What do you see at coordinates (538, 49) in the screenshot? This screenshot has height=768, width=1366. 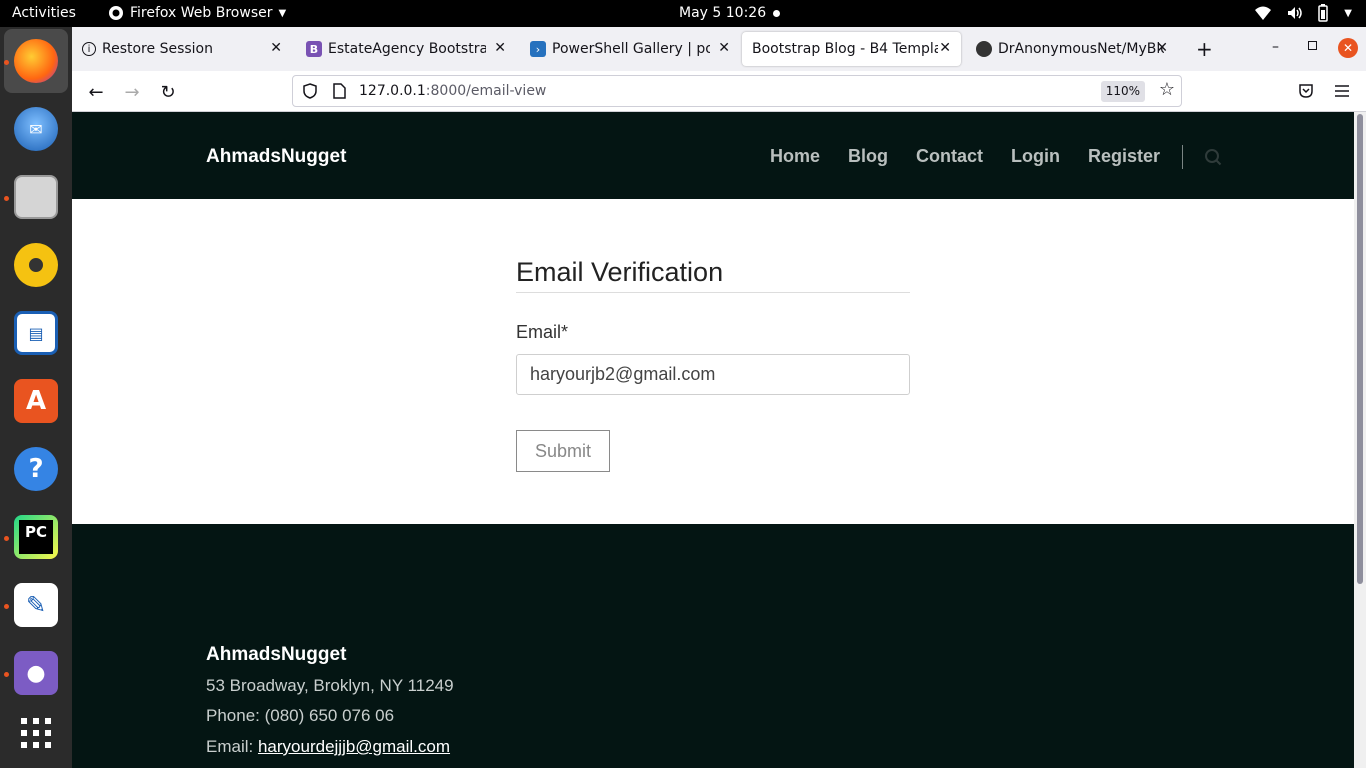 I see `powershell-icon: ›` at bounding box center [538, 49].